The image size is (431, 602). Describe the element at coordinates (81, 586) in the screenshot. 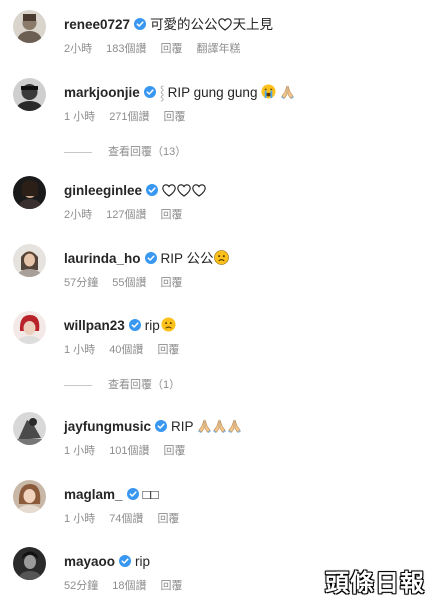

I see `comment-time: 52分鐘` at that location.